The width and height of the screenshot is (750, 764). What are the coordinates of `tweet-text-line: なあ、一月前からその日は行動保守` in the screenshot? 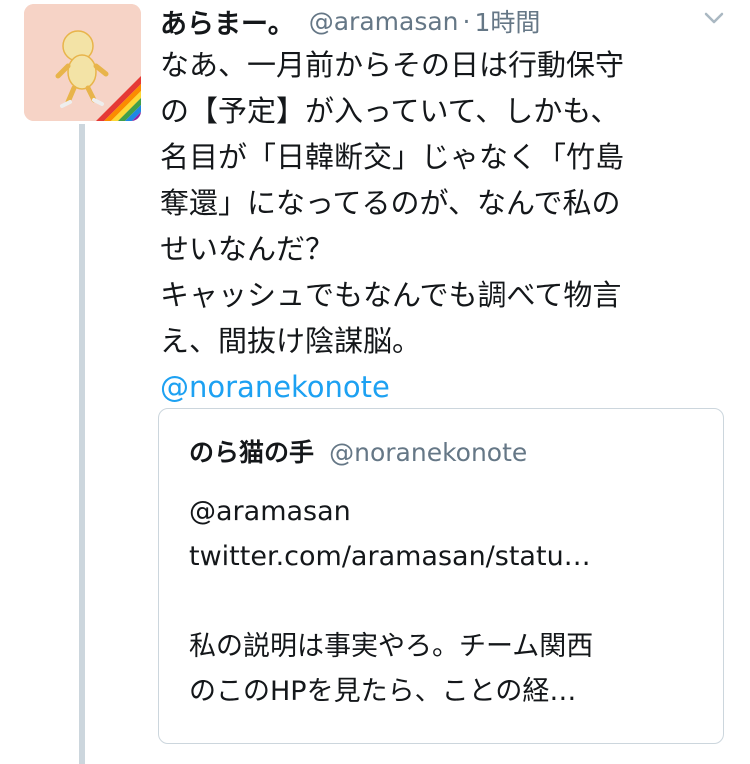 It's located at (392, 65).